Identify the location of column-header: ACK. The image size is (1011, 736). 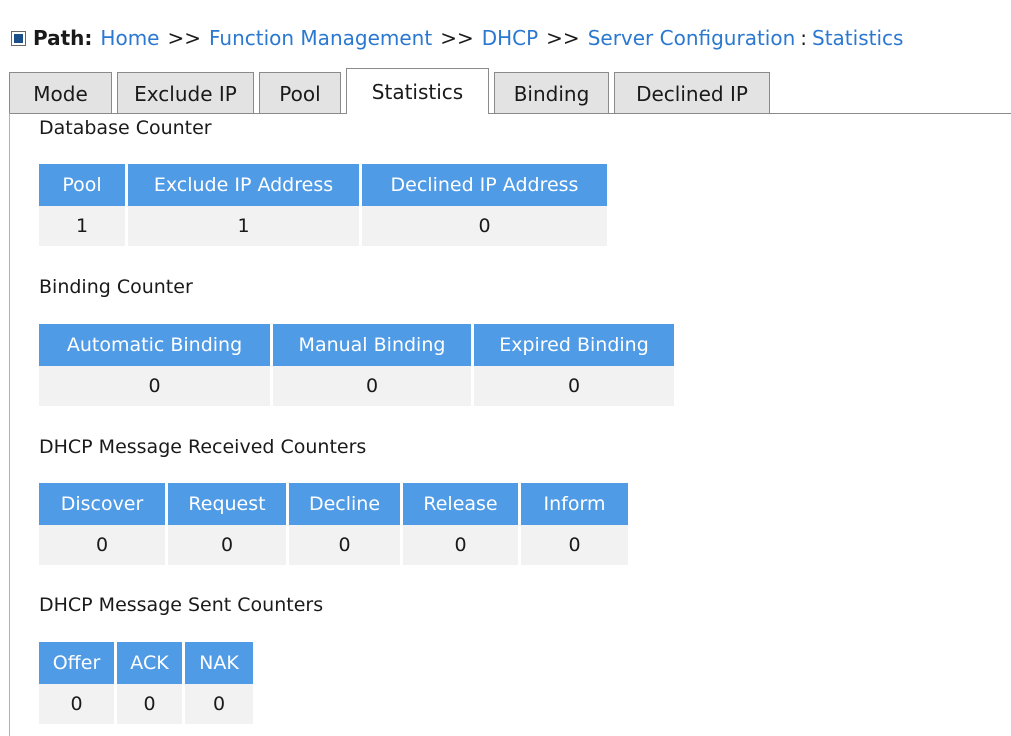
(149, 663).